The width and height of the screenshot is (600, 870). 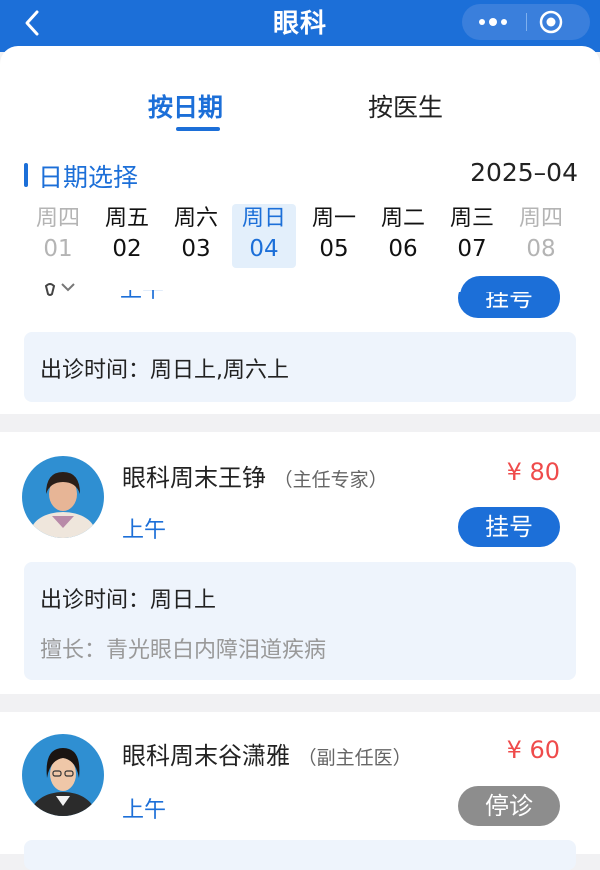 I want to click on day-item: 周四 08, so click(x=541, y=236).